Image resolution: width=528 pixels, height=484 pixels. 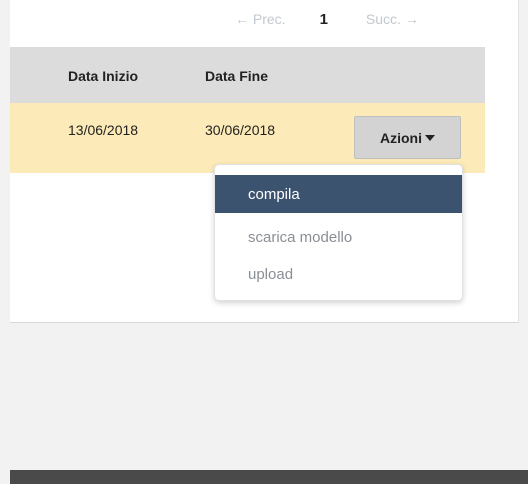 I want to click on column-header-end-date: Data Fine, so click(x=236, y=76).